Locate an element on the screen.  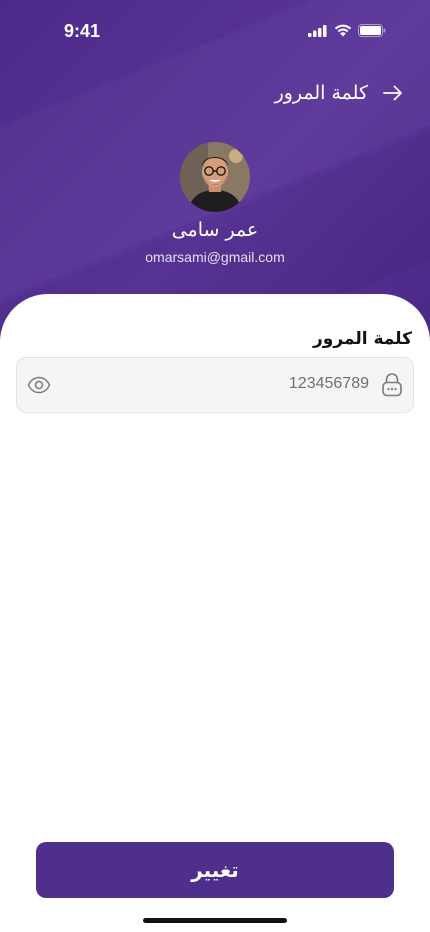
battery-icon is located at coordinates (372, 30).